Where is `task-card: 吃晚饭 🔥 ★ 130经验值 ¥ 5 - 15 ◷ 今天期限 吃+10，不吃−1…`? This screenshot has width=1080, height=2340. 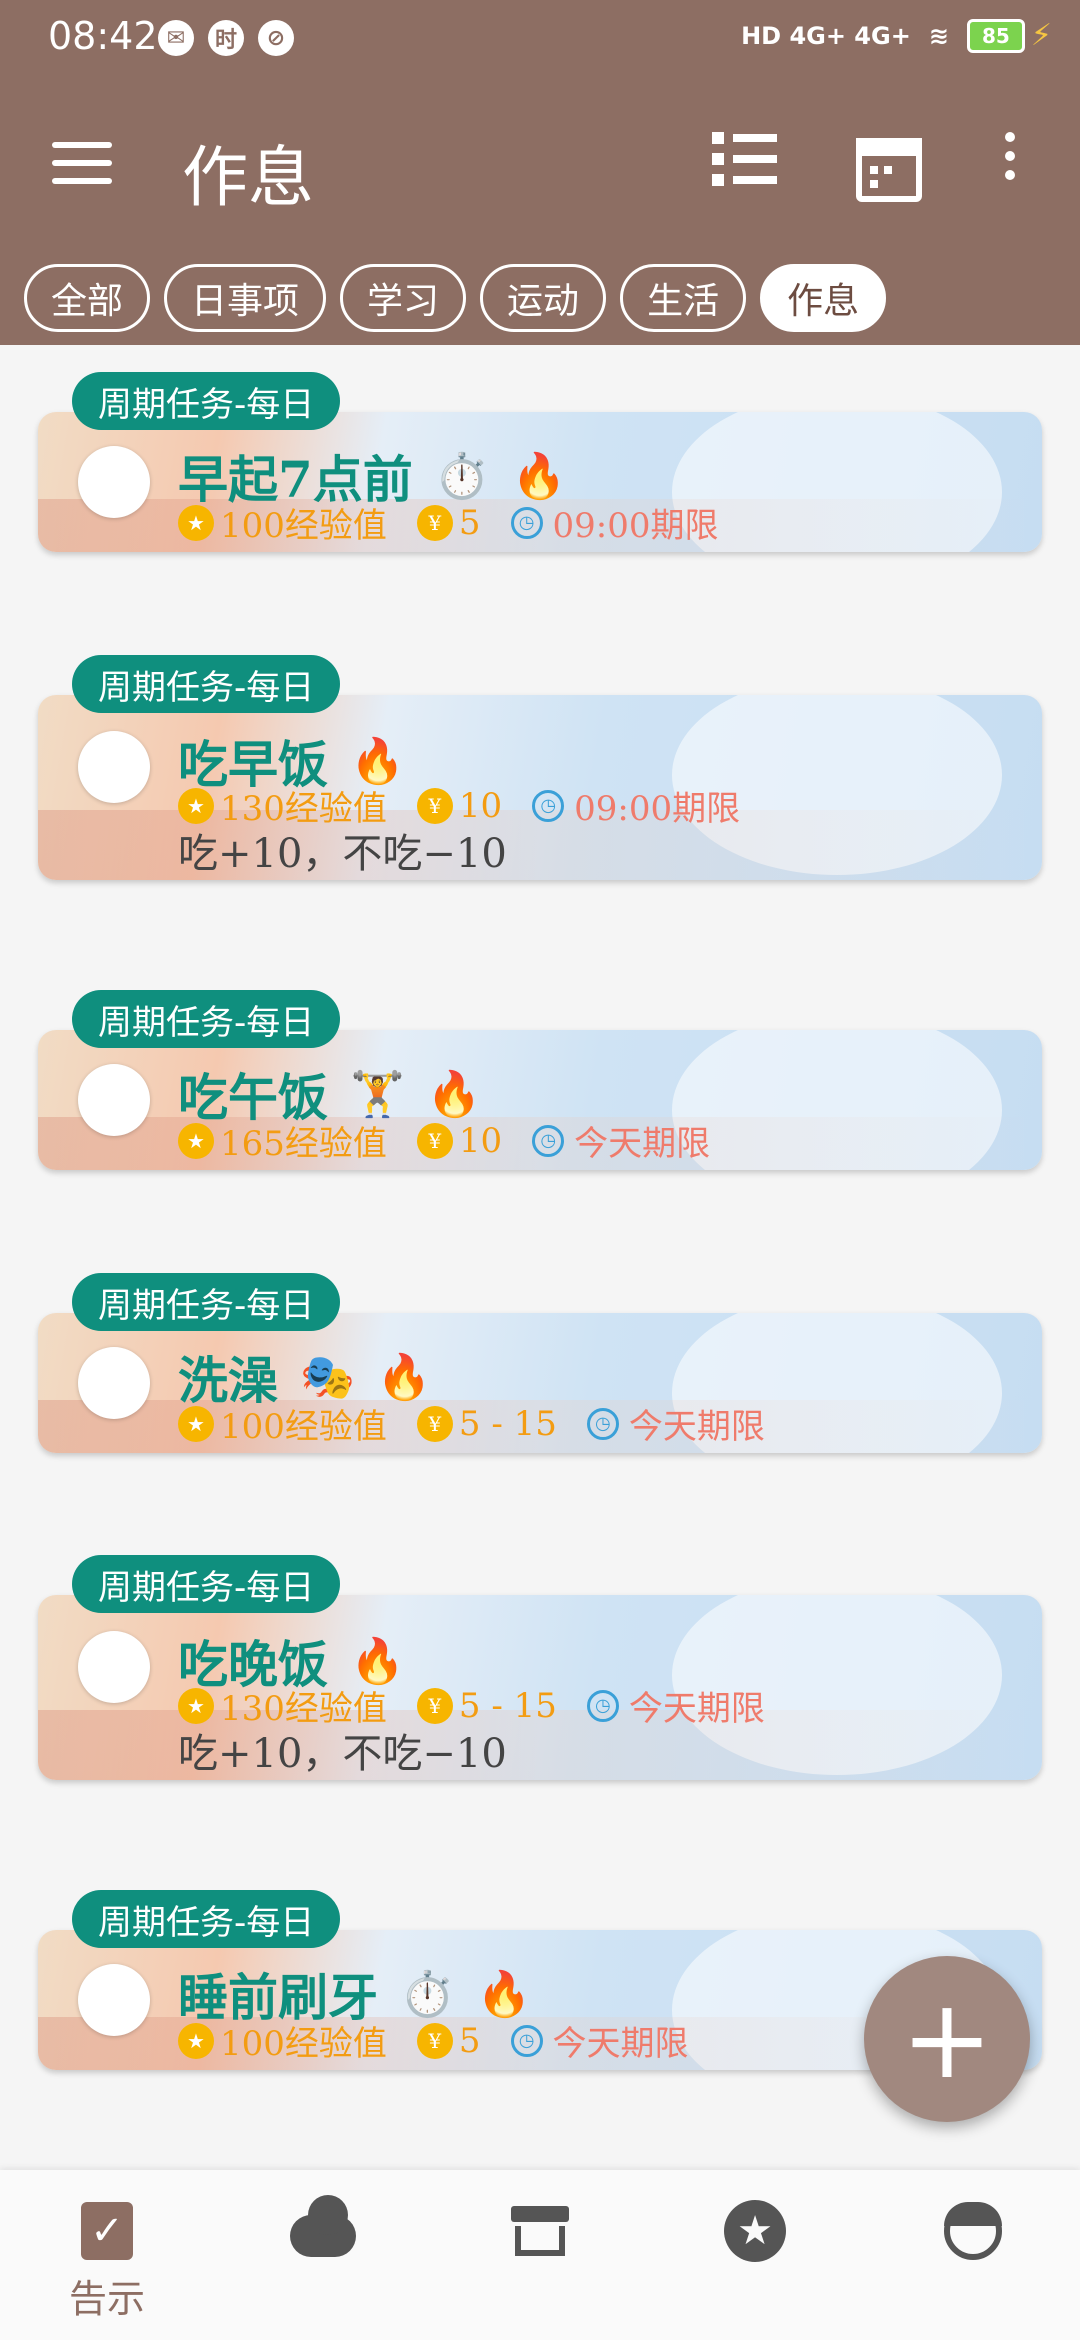 task-card: 吃晚饭 🔥 ★ 130经验值 ¥ 5 - 15 ◷ 今天期限 吃+10，不吃−1… is located at coordinates (540, 1687).